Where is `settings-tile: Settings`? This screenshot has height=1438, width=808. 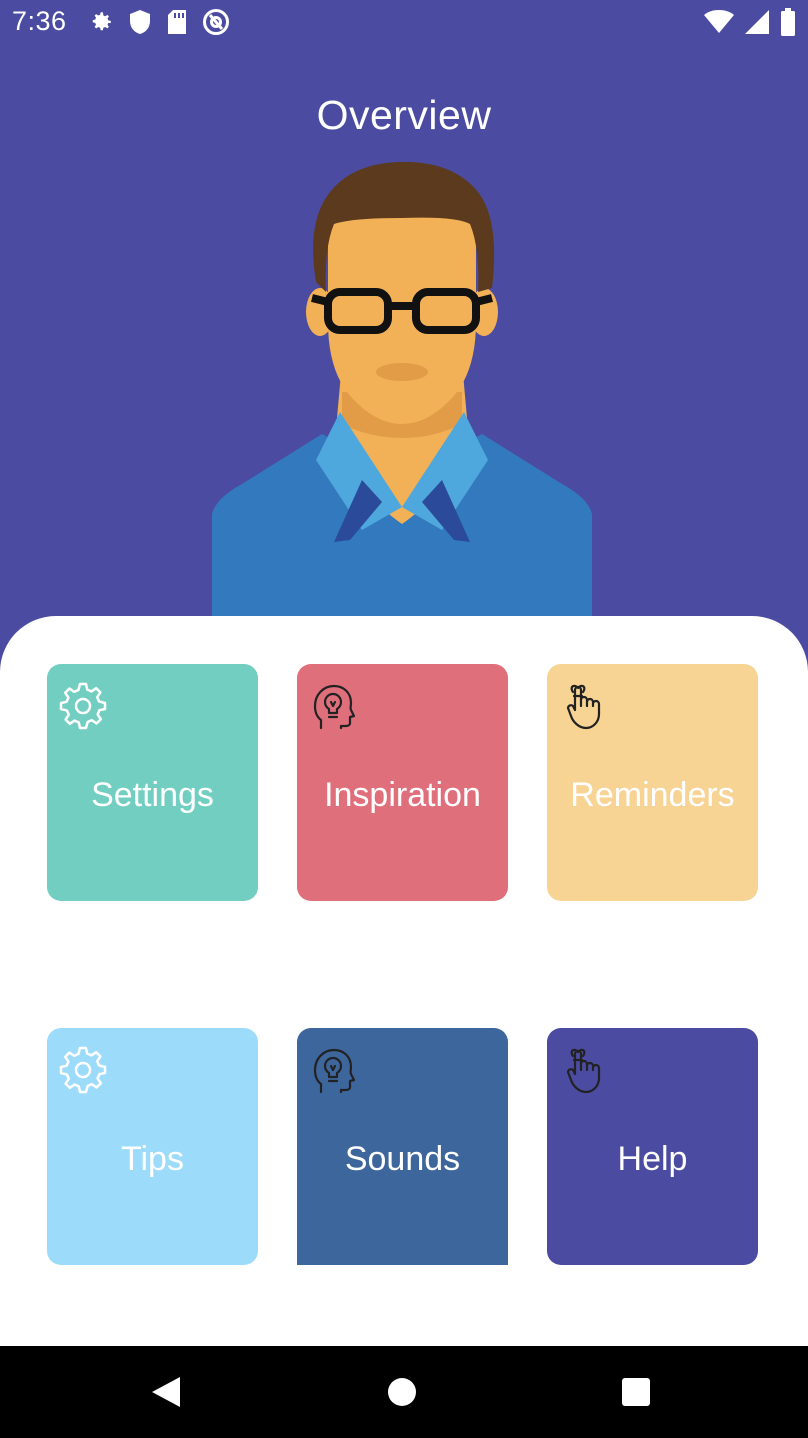
settings-tile: Settings is located at coordinates (152, 782).